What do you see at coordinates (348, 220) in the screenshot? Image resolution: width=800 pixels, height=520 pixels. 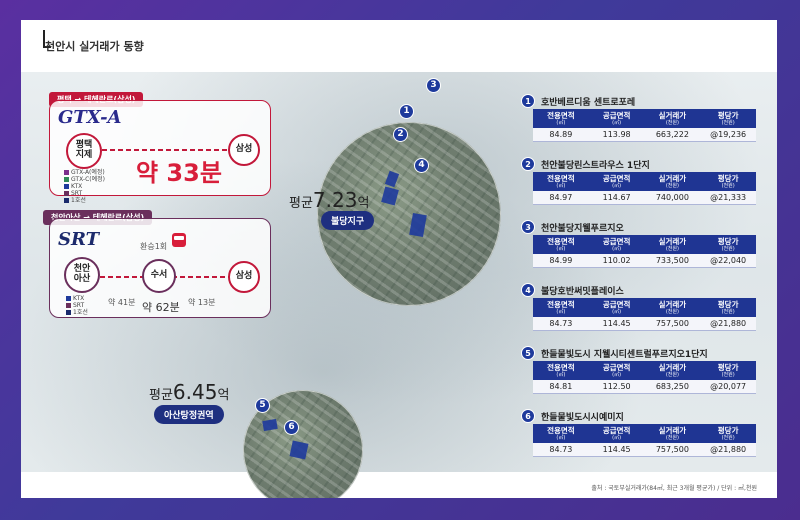 I see `zone-label-buldang: 불당지구` at bounding box center [348, 220].